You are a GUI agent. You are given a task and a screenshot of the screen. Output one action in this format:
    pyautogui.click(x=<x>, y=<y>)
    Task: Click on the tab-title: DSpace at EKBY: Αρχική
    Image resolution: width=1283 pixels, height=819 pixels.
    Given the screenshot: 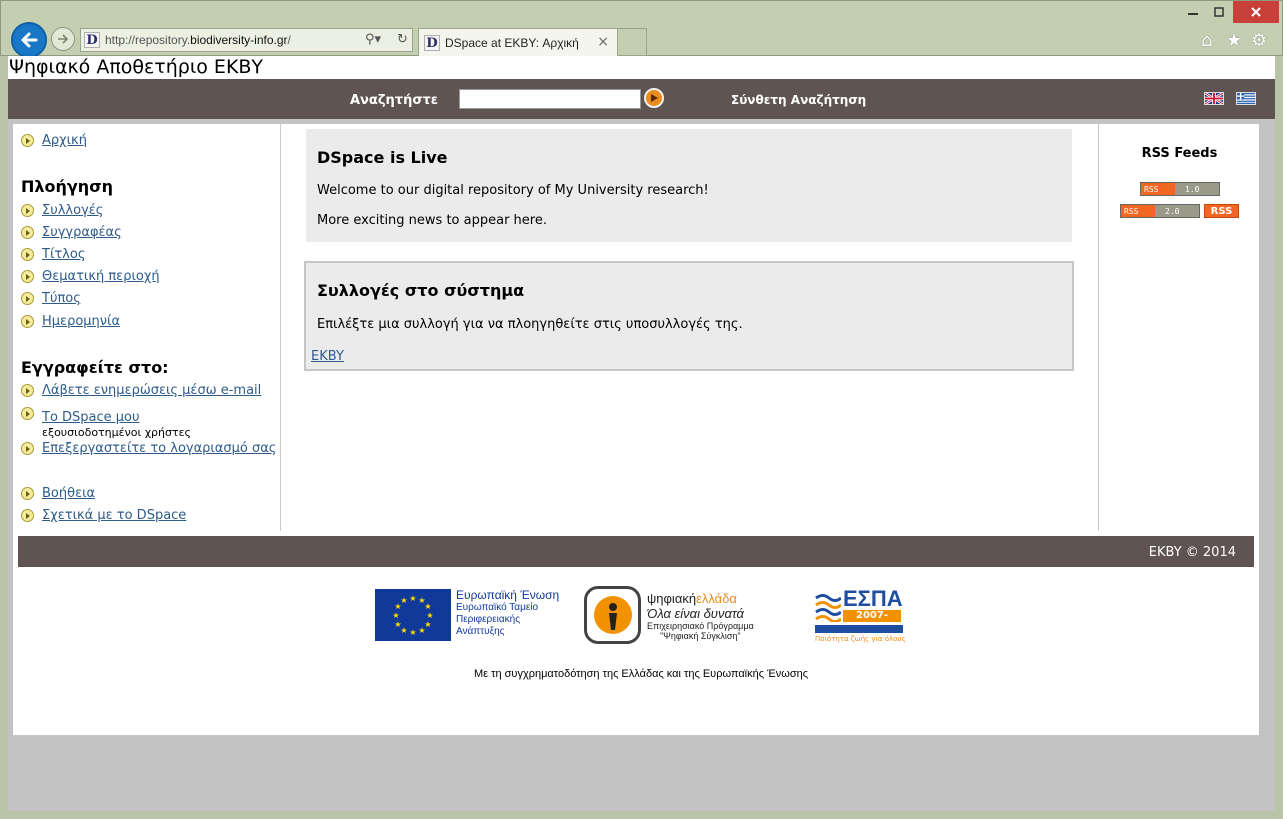 What is the action you would take?
    pyautogui.click(x=512, y=43)
    